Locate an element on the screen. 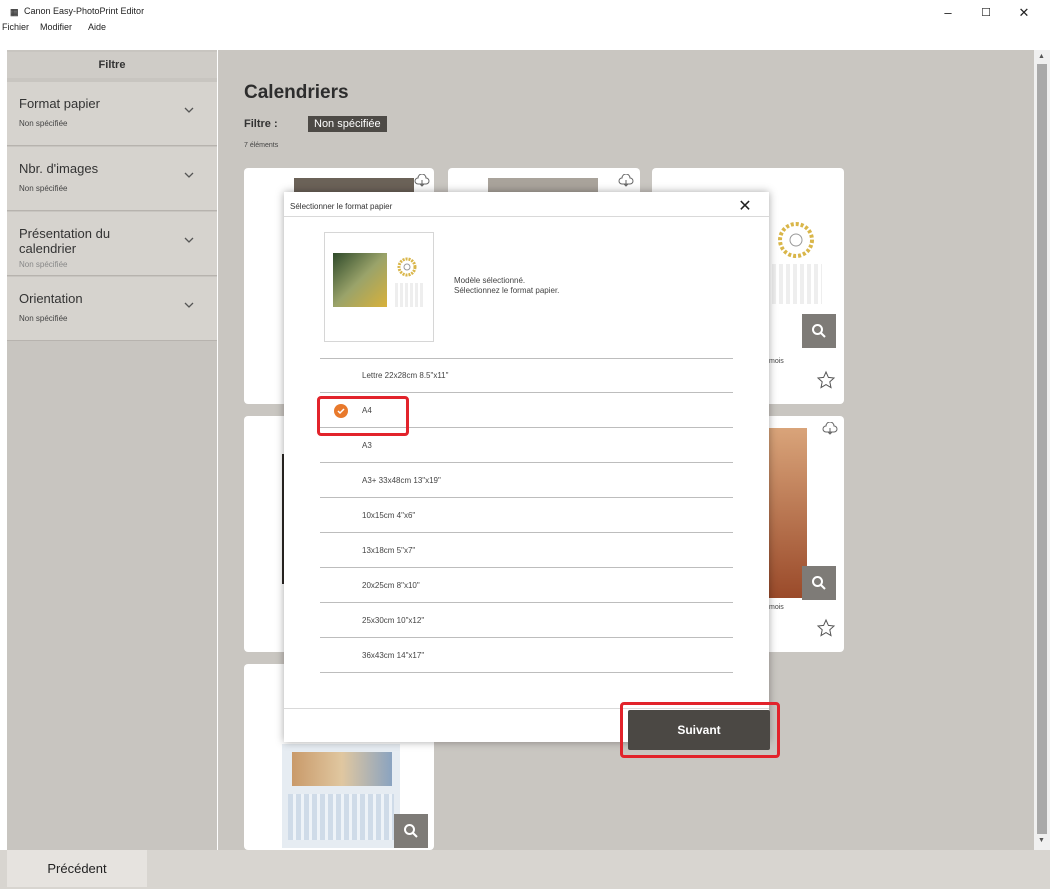 Image resolution: width=1050 pixels, height=889 pixels. back-button: Précédent is located at coordinates (77, 868).